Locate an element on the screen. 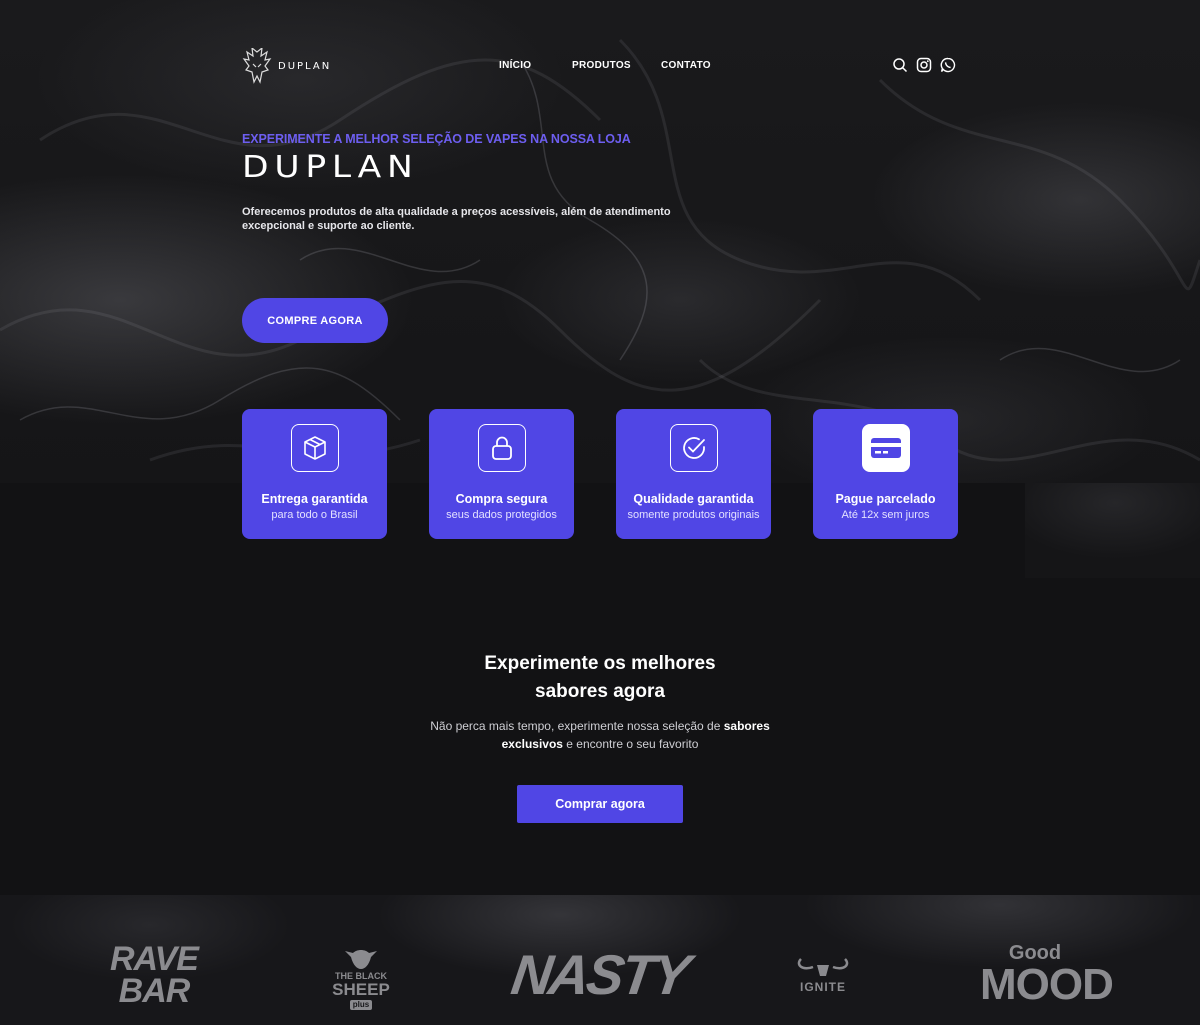  dragon-logo-icon is located at coordinates (257, 66).